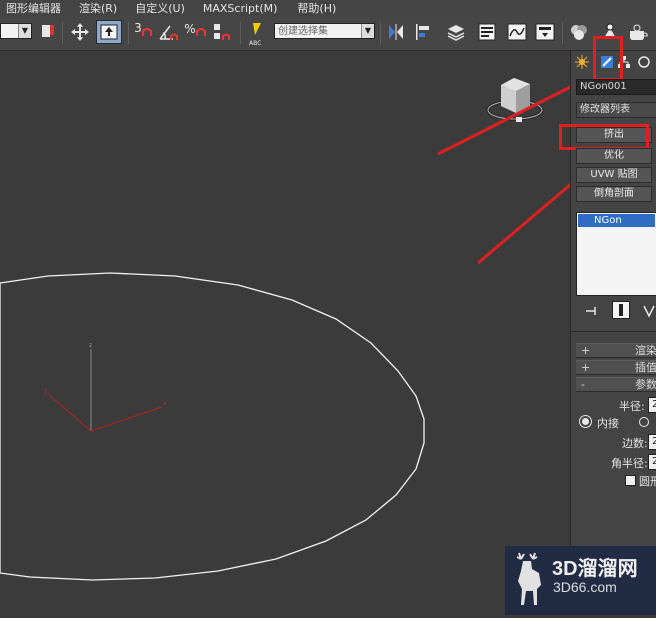  What do you see at coordinates (80, 32) in the screenshot?
I see `move-icon` at bounding box center [80, 32].